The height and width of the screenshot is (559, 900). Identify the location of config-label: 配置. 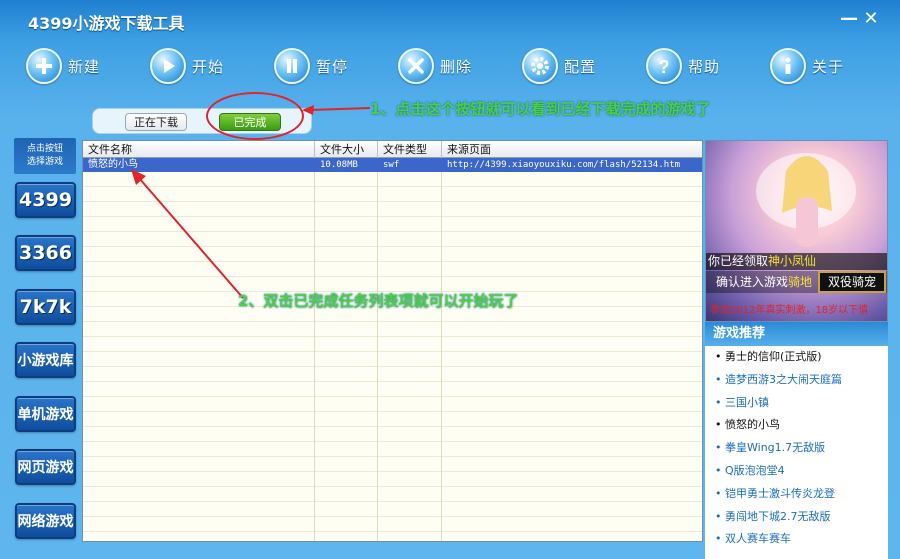
(580, 66).